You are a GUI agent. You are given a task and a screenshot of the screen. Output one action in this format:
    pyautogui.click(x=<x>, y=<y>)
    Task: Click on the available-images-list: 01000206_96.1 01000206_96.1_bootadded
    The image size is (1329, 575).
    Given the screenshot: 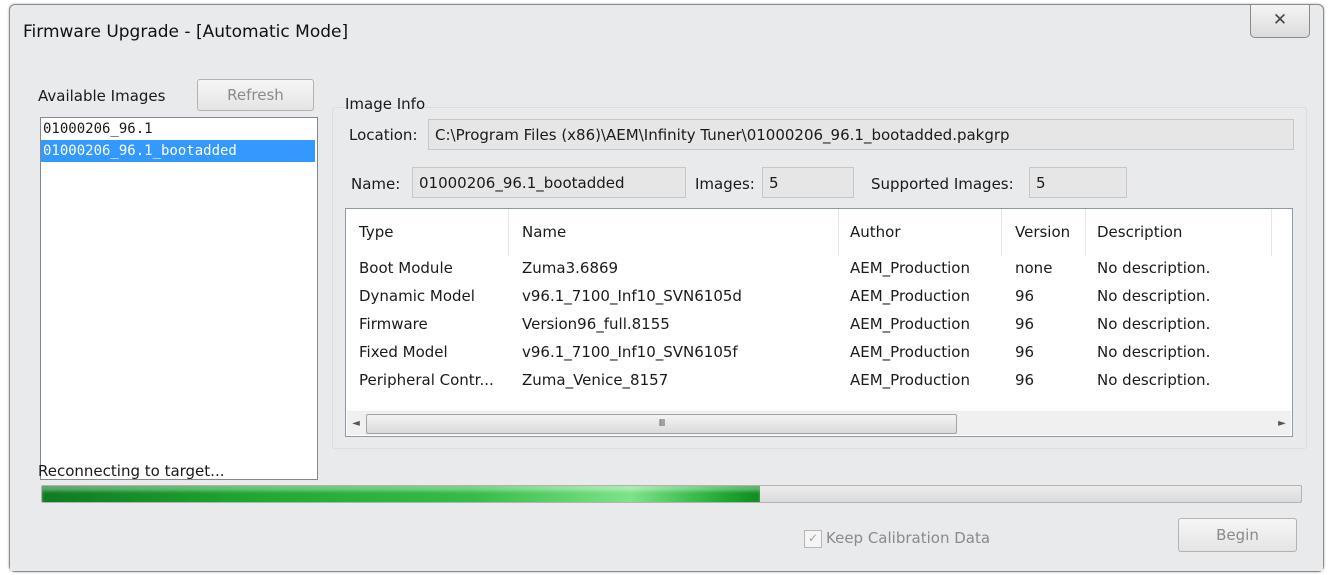 What is the action you would take?
    pyautogui.click(x=179, y=298)
    